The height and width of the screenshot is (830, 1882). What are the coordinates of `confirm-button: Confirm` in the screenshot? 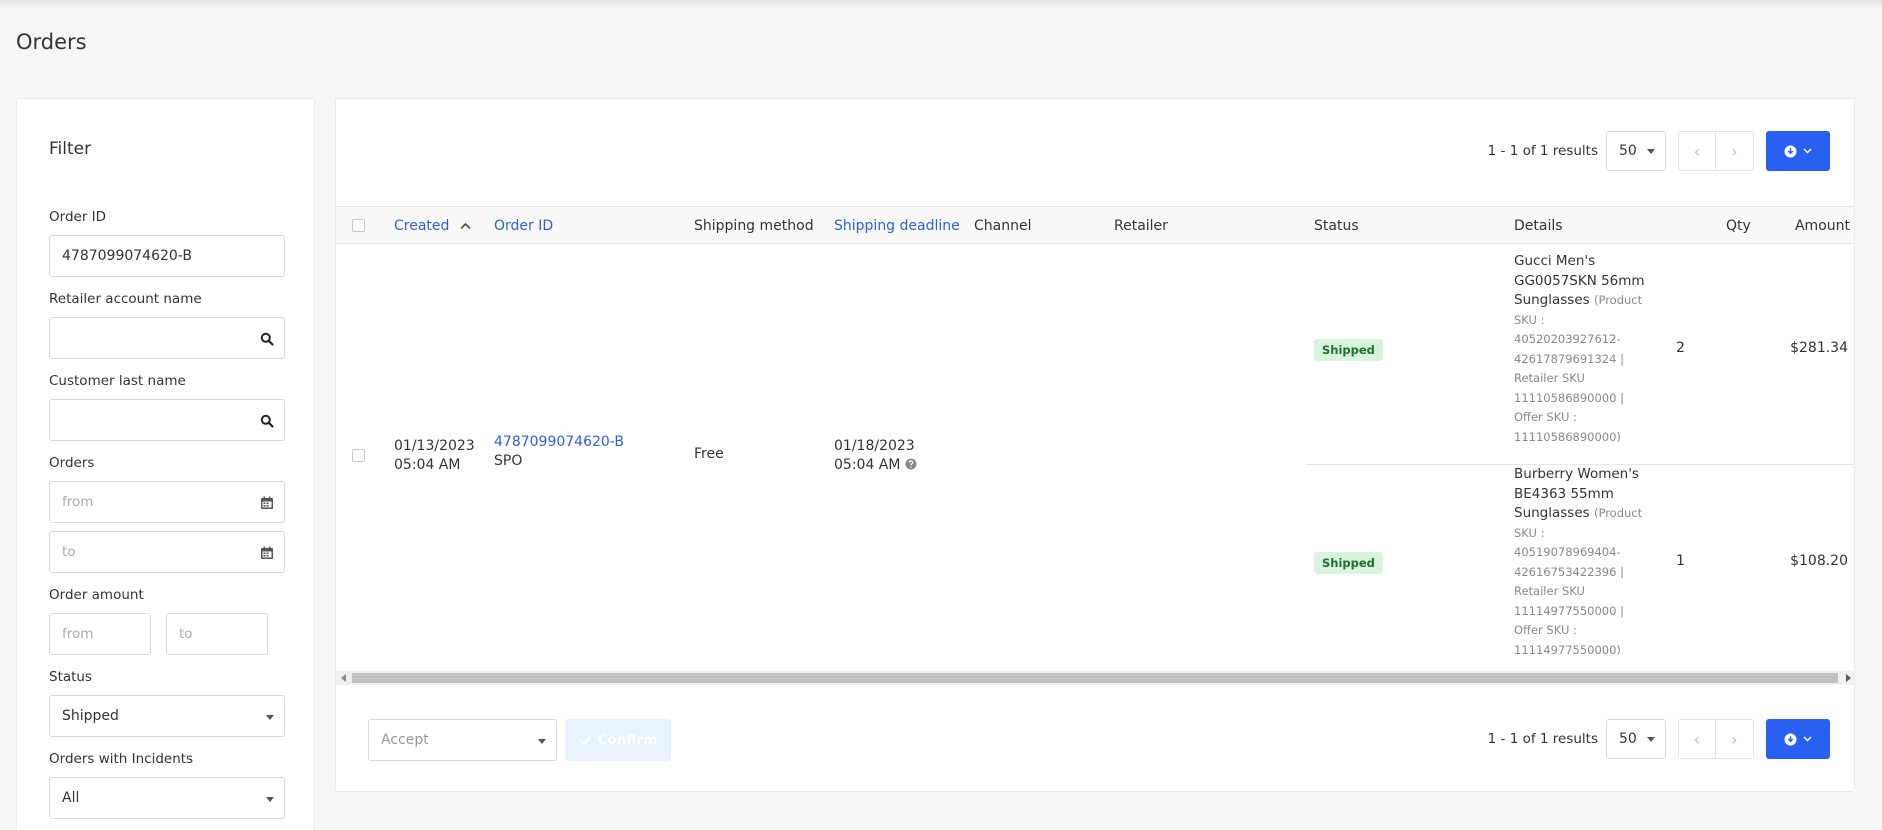 It's located at (618, 740).